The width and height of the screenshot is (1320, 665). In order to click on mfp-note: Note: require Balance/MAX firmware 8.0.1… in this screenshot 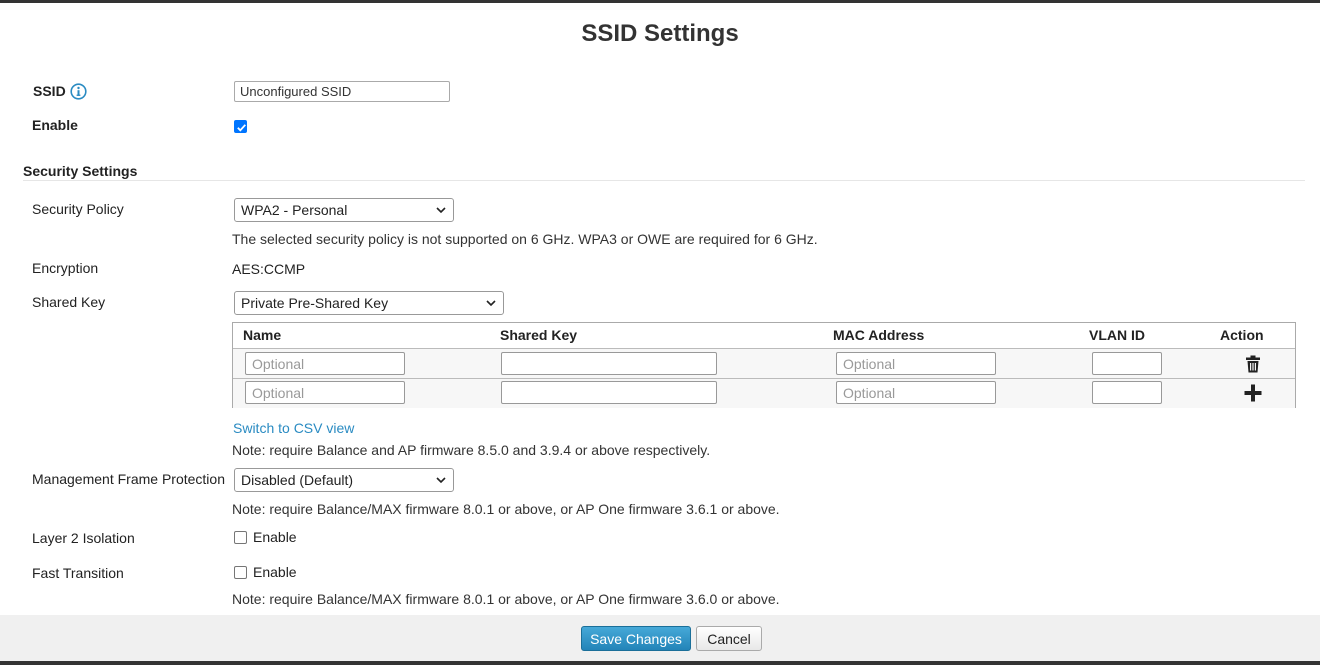, I will do `click(506, 509)`.